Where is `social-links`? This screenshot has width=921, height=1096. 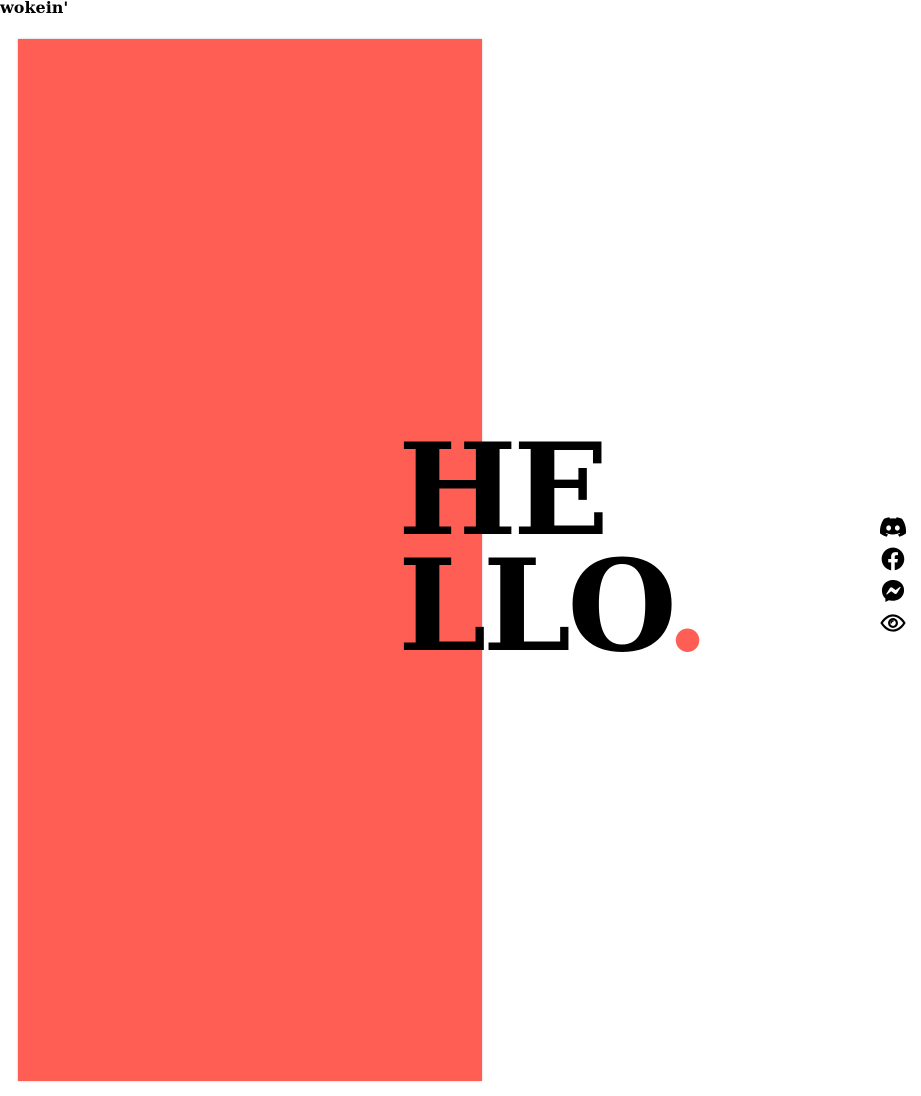 social-links is located at coordinates (893, 578).